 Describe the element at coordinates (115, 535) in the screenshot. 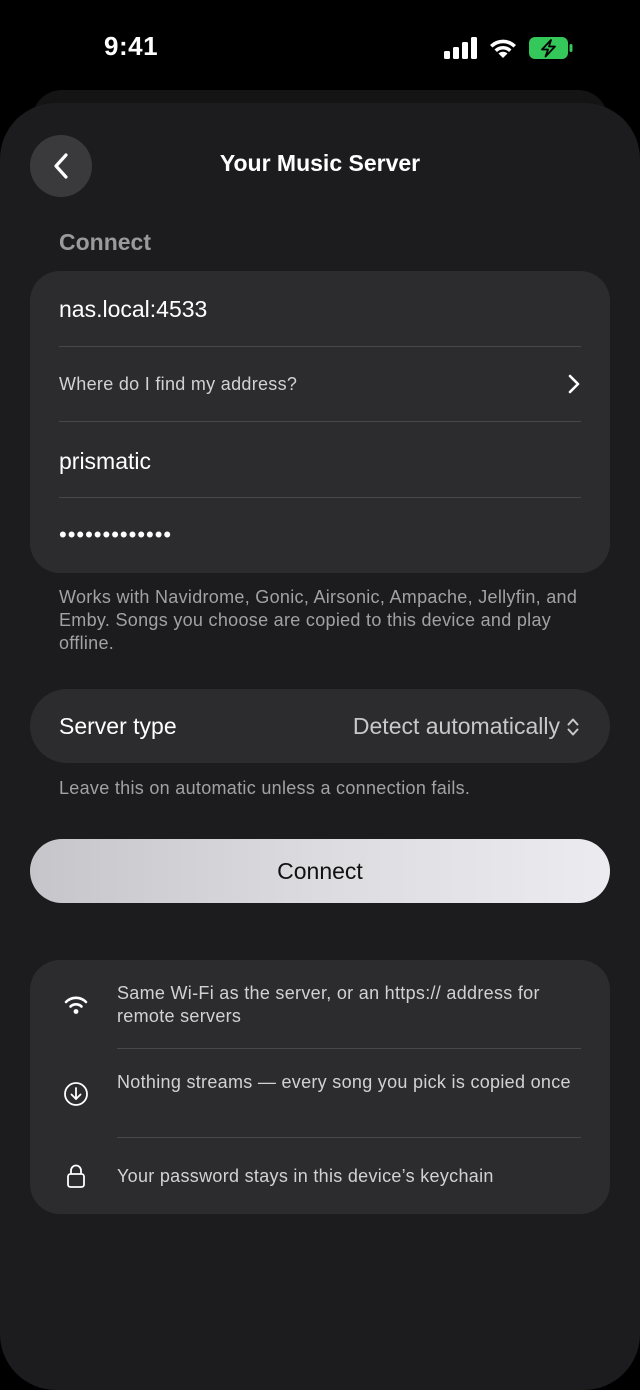

I see `password-value: •••••••••••••` at that location.